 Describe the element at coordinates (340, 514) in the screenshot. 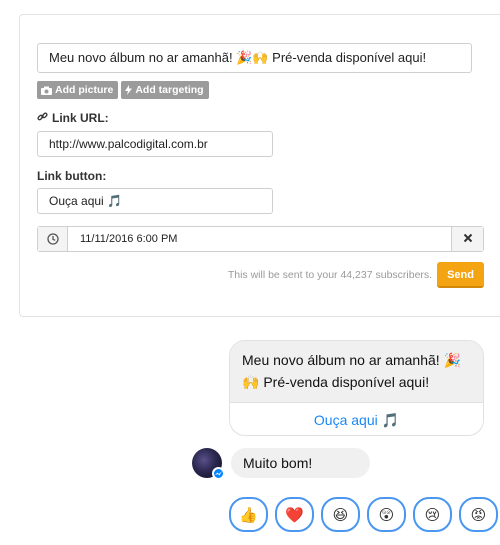

I see `haha-reaction-icon: 😆` at that location.